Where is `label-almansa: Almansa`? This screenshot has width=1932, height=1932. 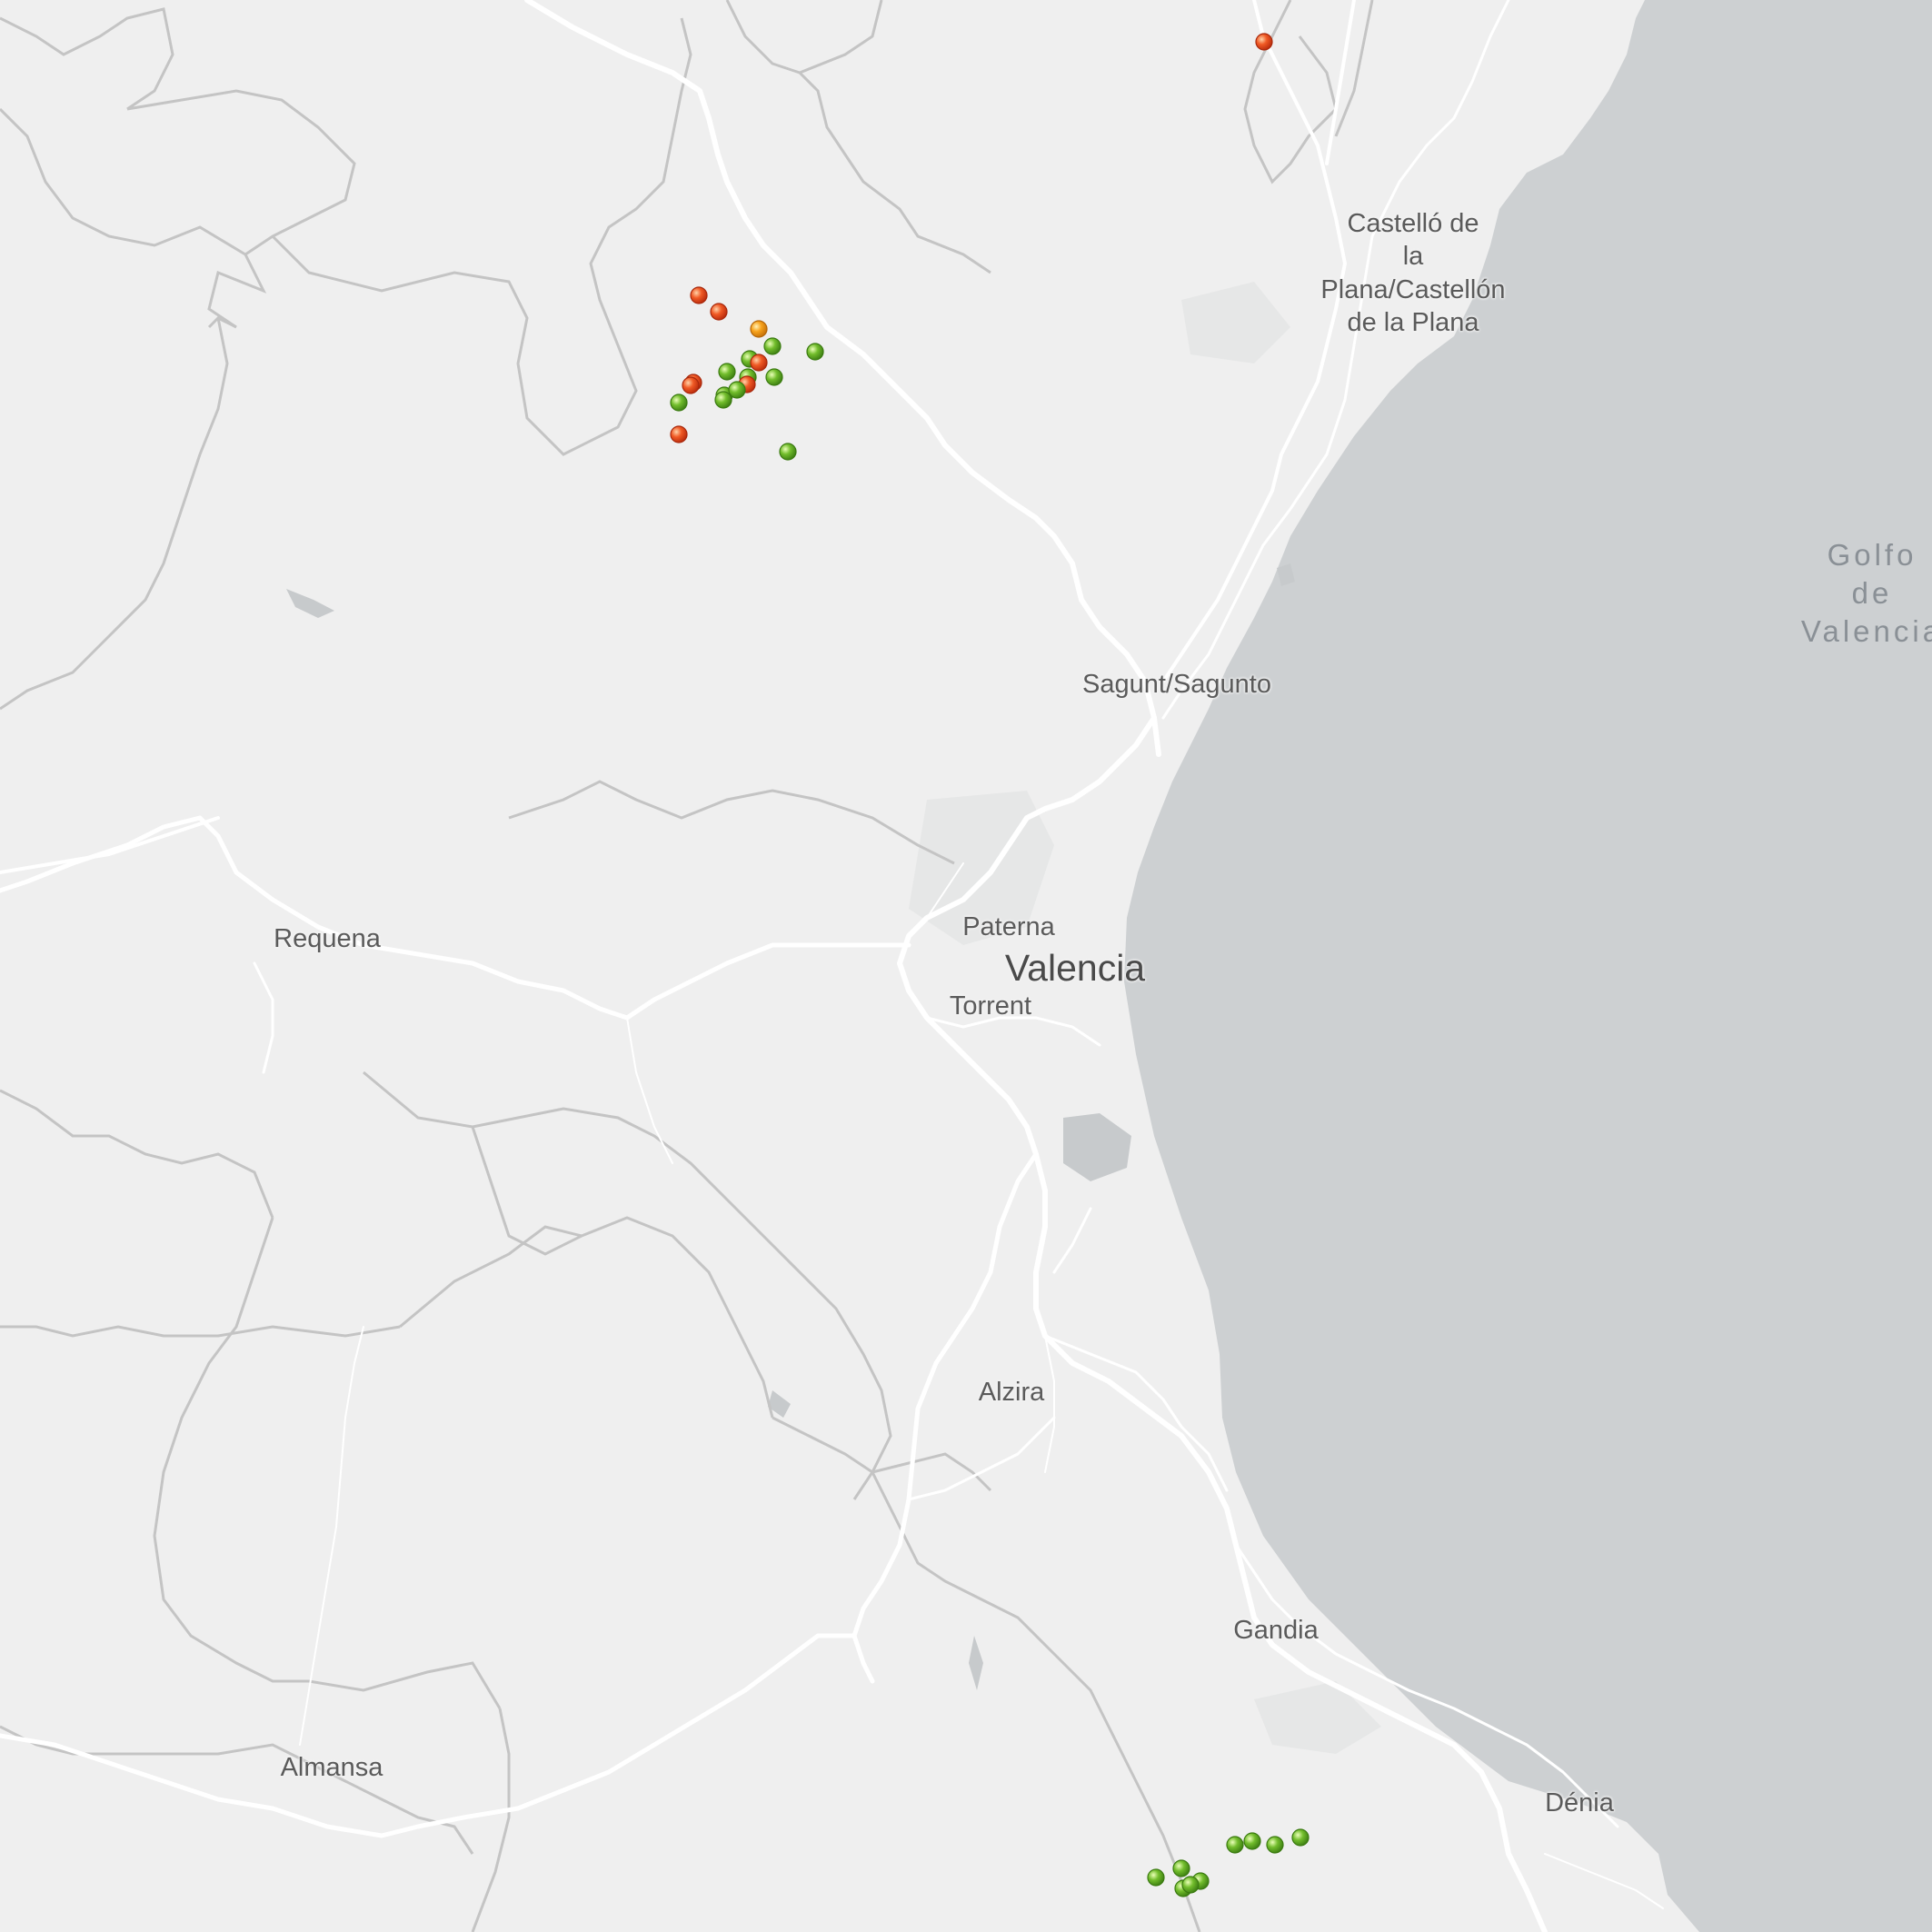
label-almansa: Almansa is located at coordinates (332, 1768).